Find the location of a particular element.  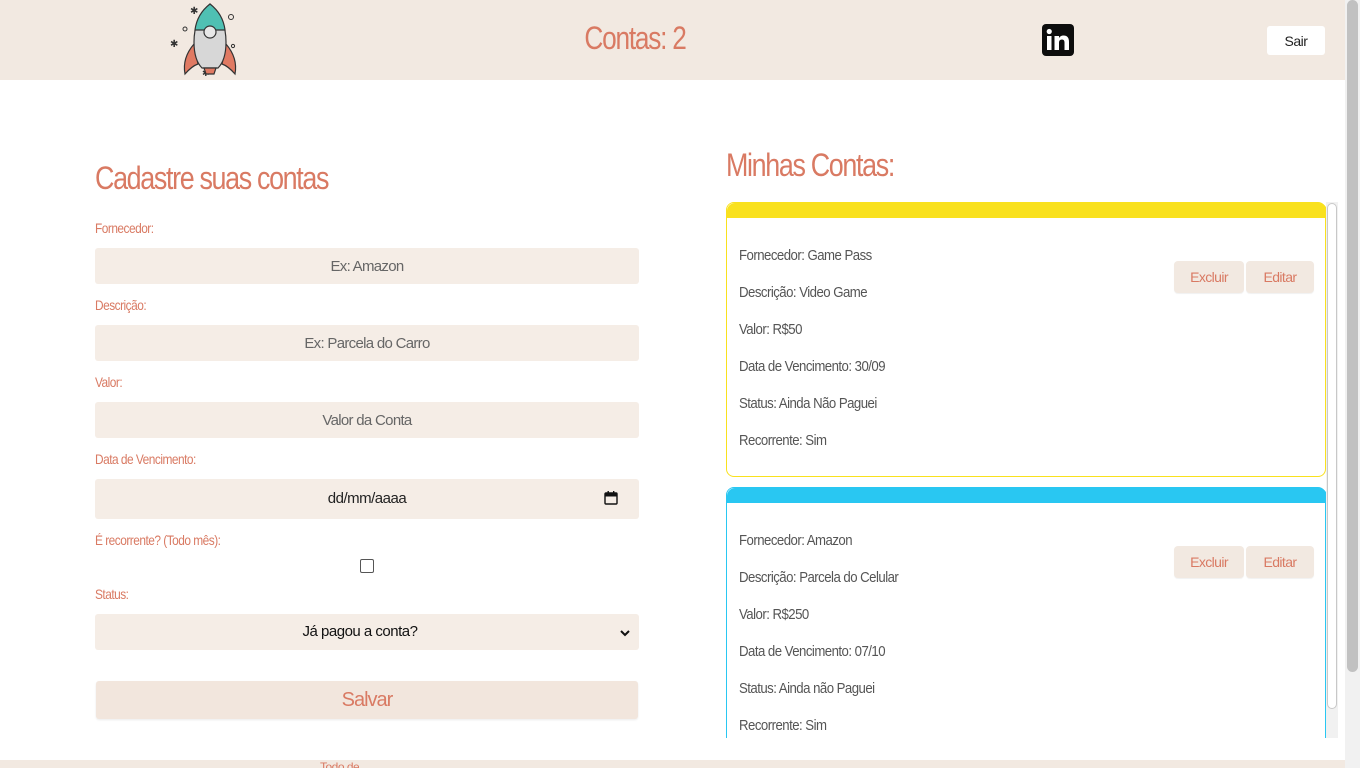

date-placeholder: dd/mm/aaaa is located at coordinates (367, 498).